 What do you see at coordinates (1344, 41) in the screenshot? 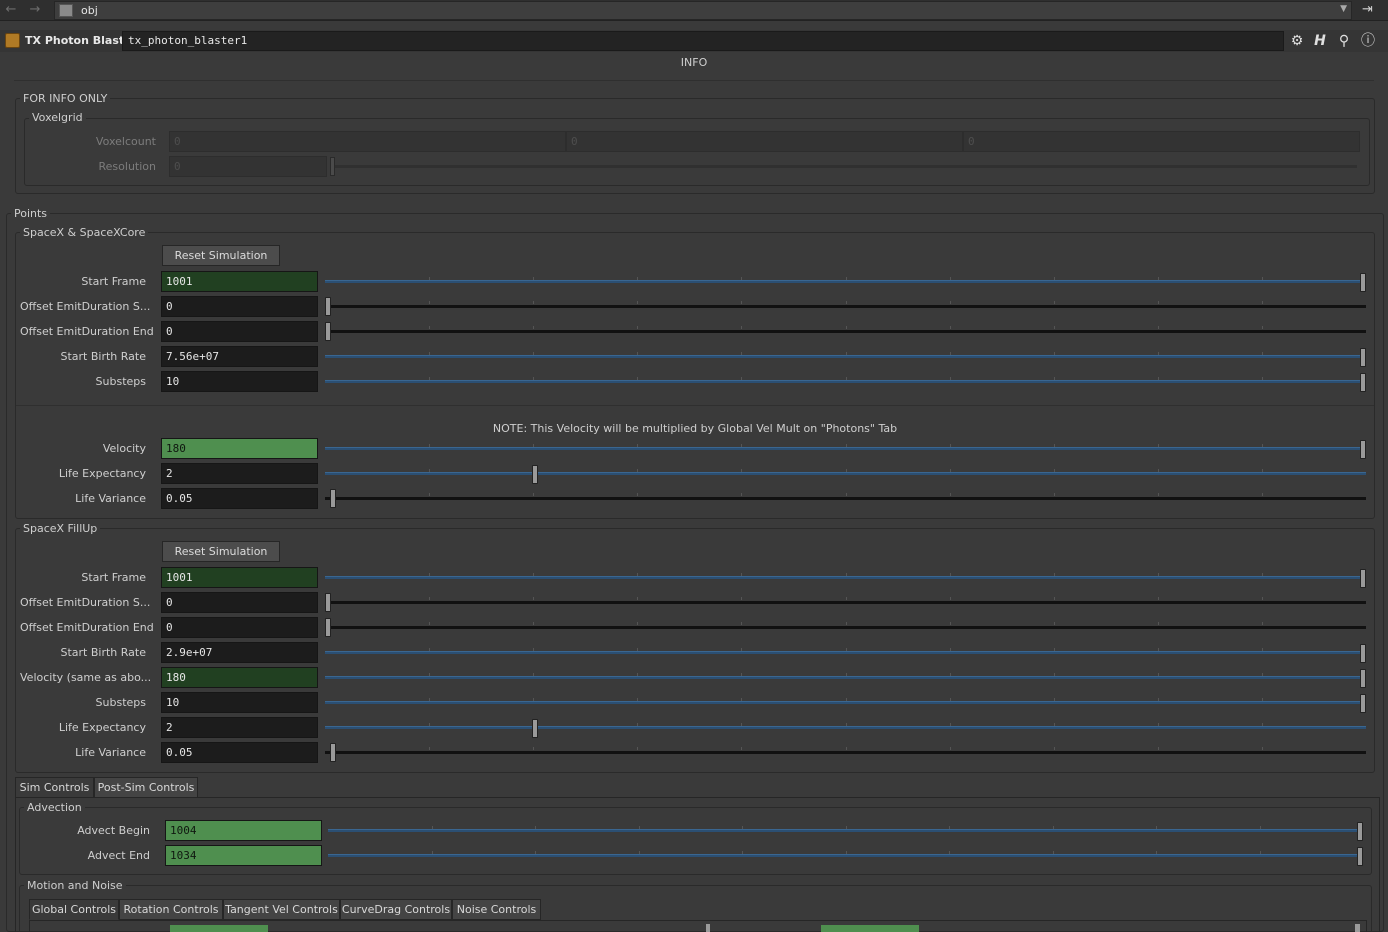
I see `search-icon: ⚲` at bounding box center [1344, 41].